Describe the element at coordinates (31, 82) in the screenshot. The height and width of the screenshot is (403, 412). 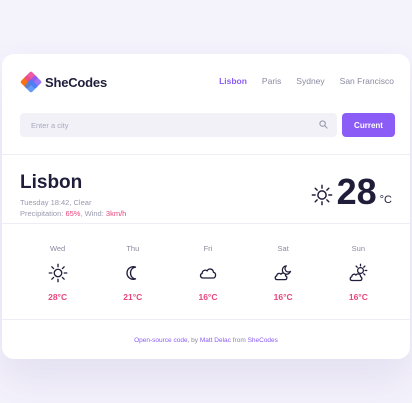
I see `shecodes-logo-icon` at that location.